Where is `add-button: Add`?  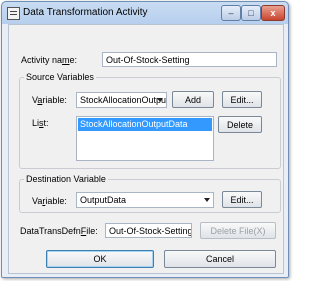 add-button: Add is located at coordinates (193, 99).